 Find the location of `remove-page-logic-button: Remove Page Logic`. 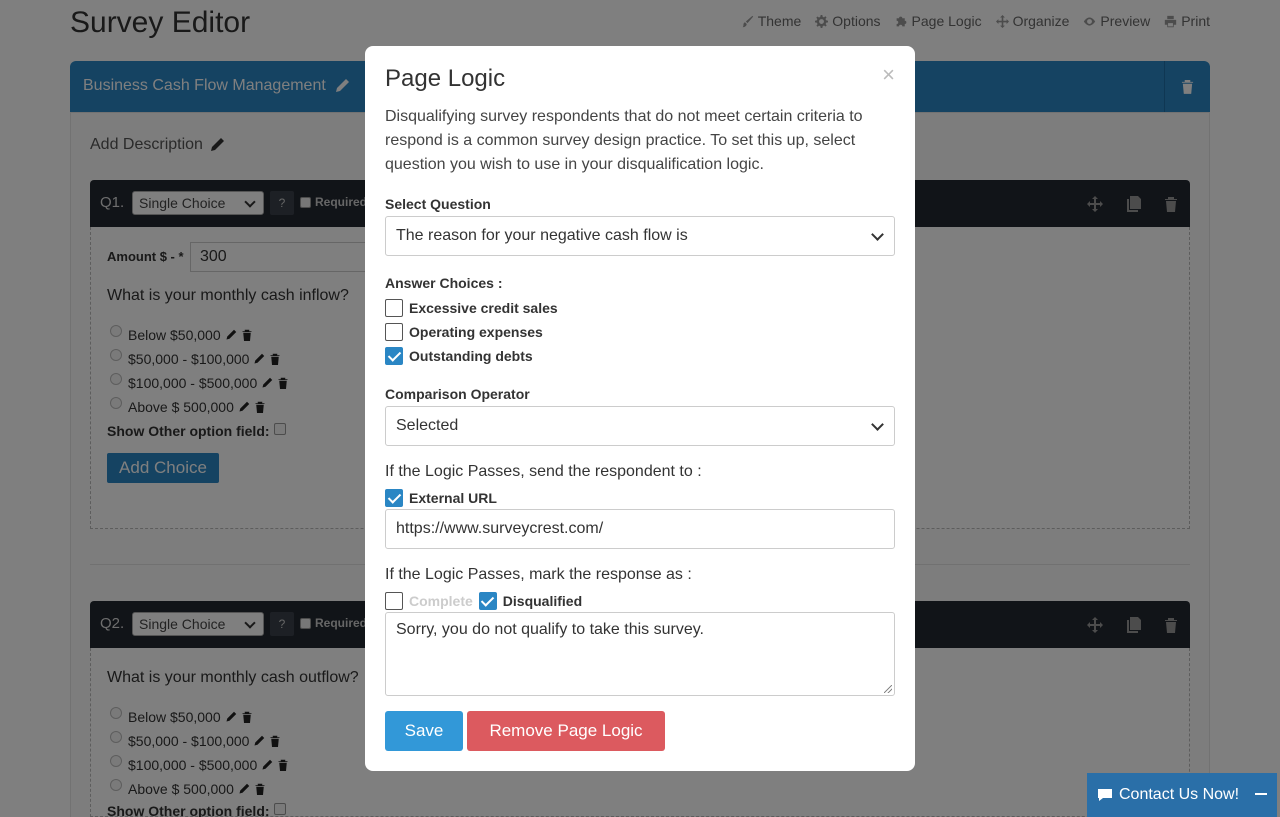

remove-page-logic-button: Remove Page Logic is located at coordinates (566, 731).